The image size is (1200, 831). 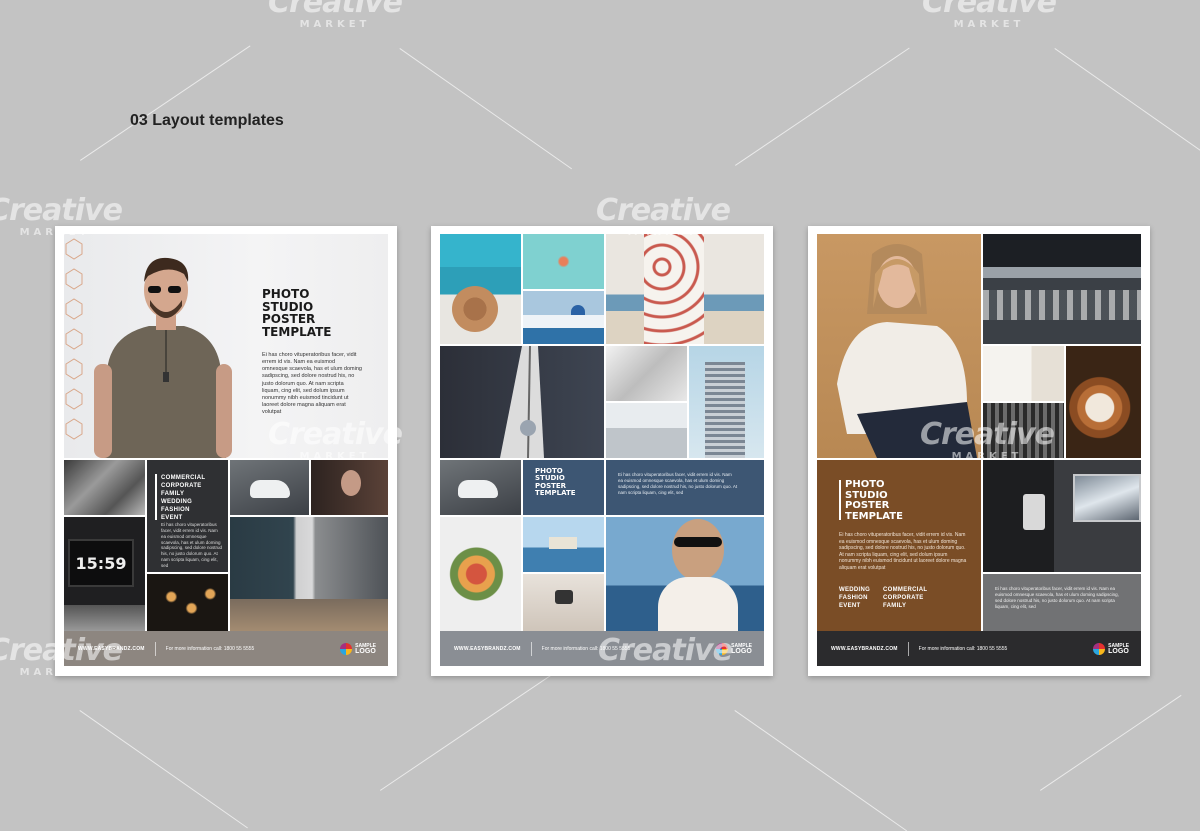 What do you see at coordinates (187, 602) in the screenshot?
I see `light-bulbs-photo` at bounding box center [187, 602].